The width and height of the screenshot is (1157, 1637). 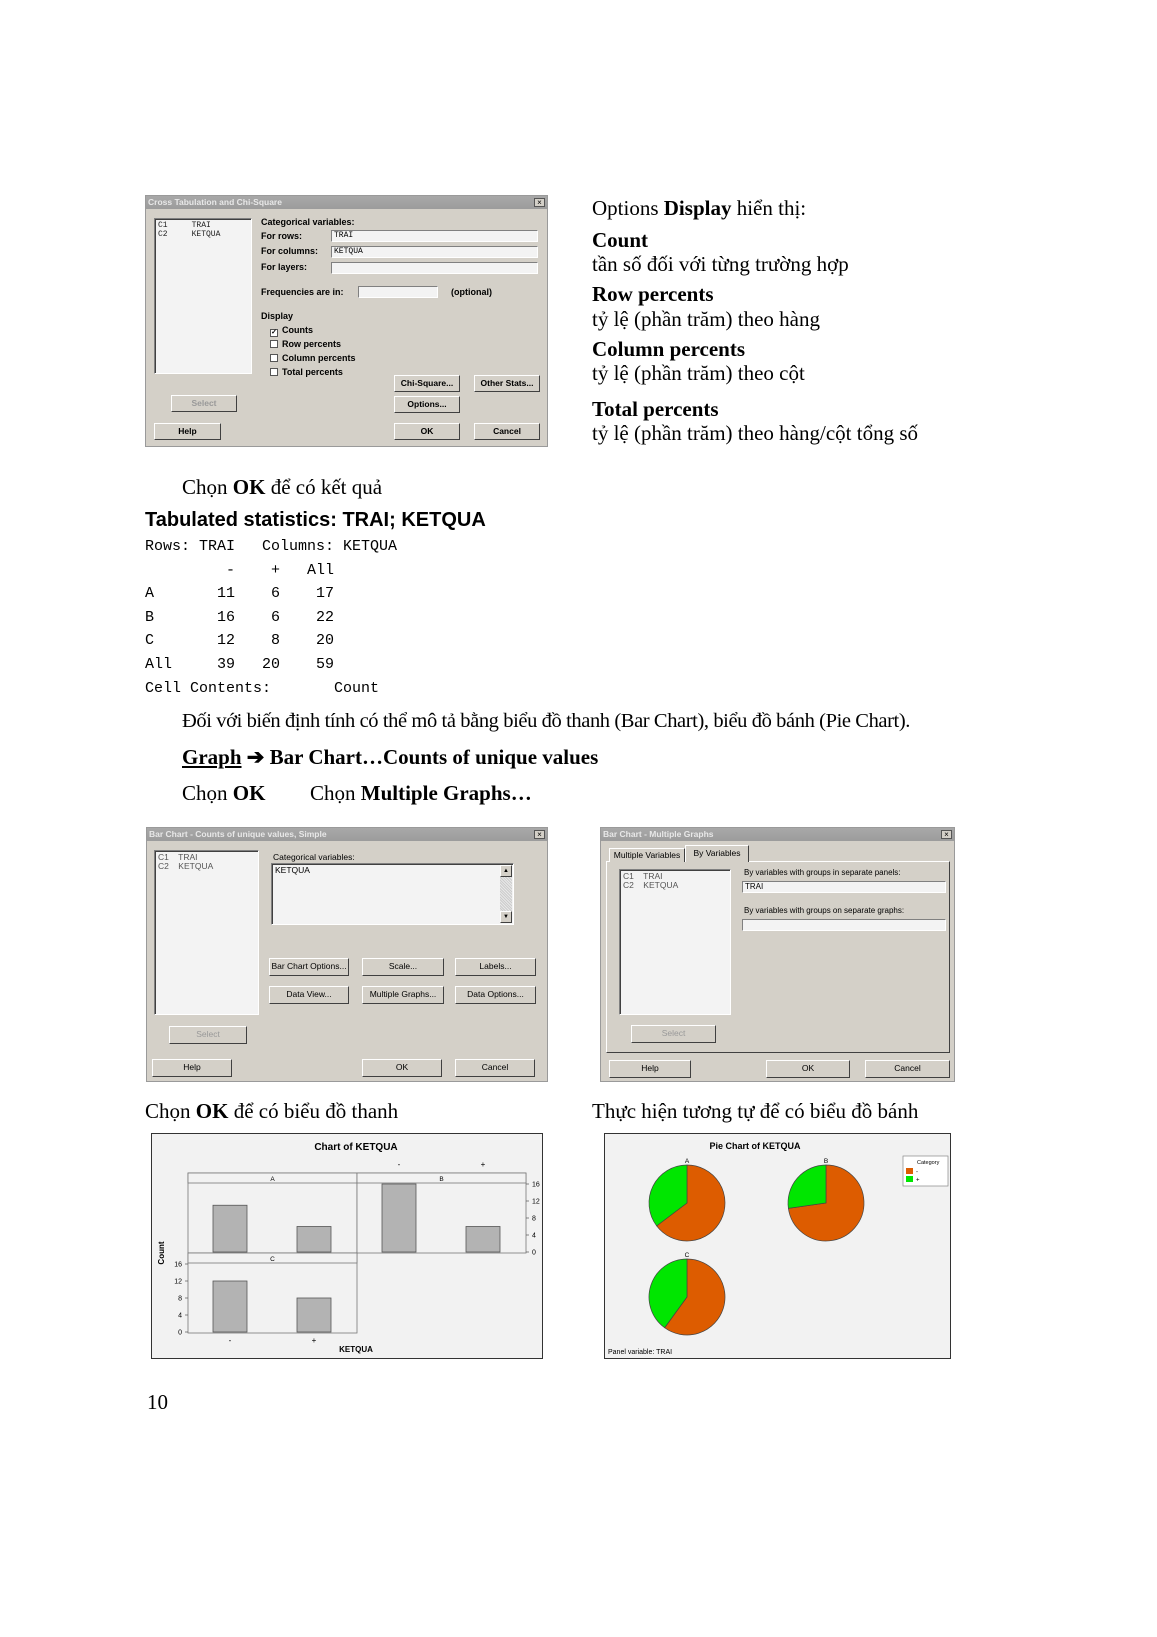 I want to click on column-percents-label: Column percents, so click(x=319, y=358).